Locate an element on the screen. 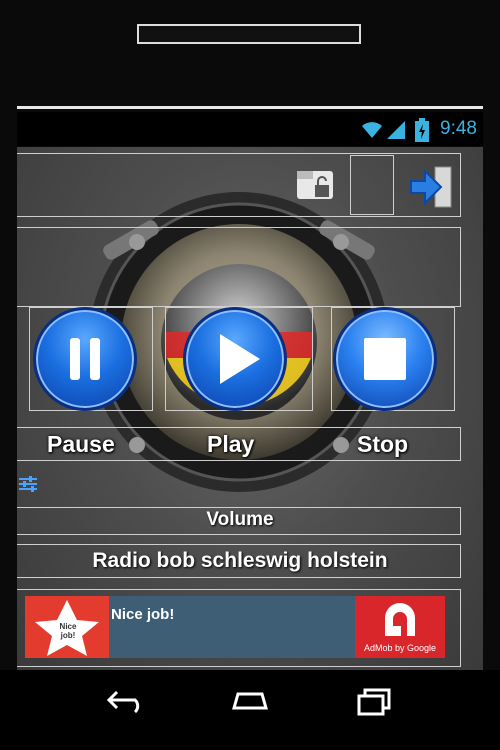  stop-button is located at coordinates (385, 359).